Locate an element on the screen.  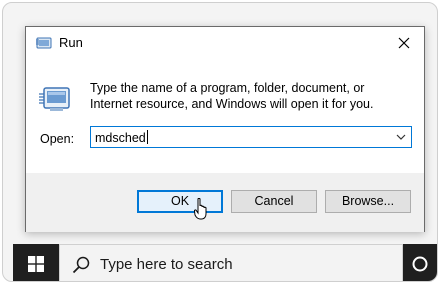
cortana-icon is located at coordinates (420, 264).